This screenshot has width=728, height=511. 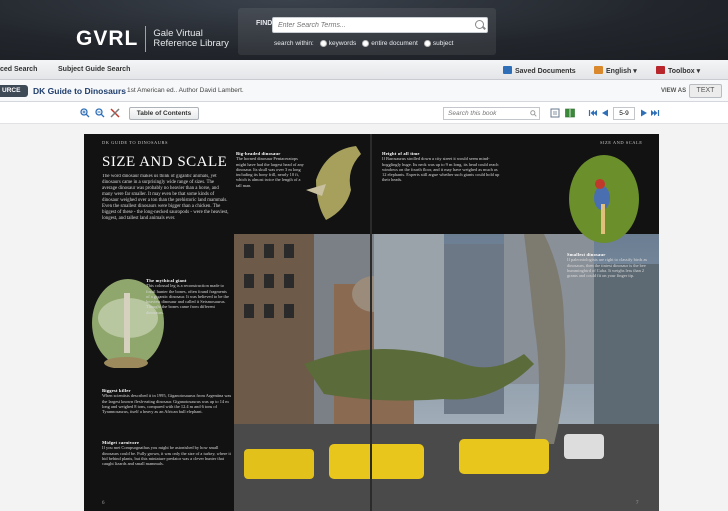 What do you see at coordinates (94, 69) in the screenshot?
I see `subject-guide-search-link: Subject Guide Search` at bounding box center [94, 69].